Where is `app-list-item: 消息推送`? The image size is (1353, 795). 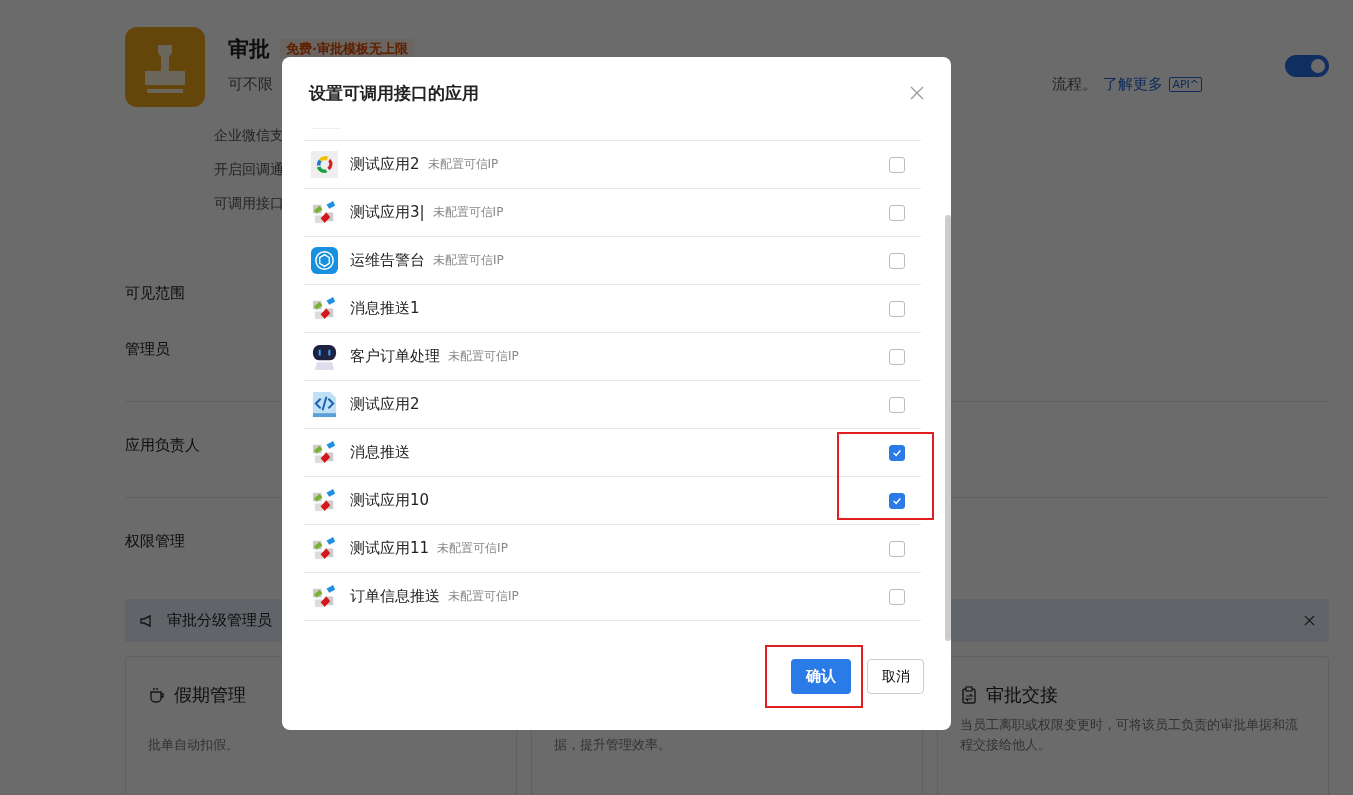 app-list-item: 消息推送 is located at coordinates (612, 453).